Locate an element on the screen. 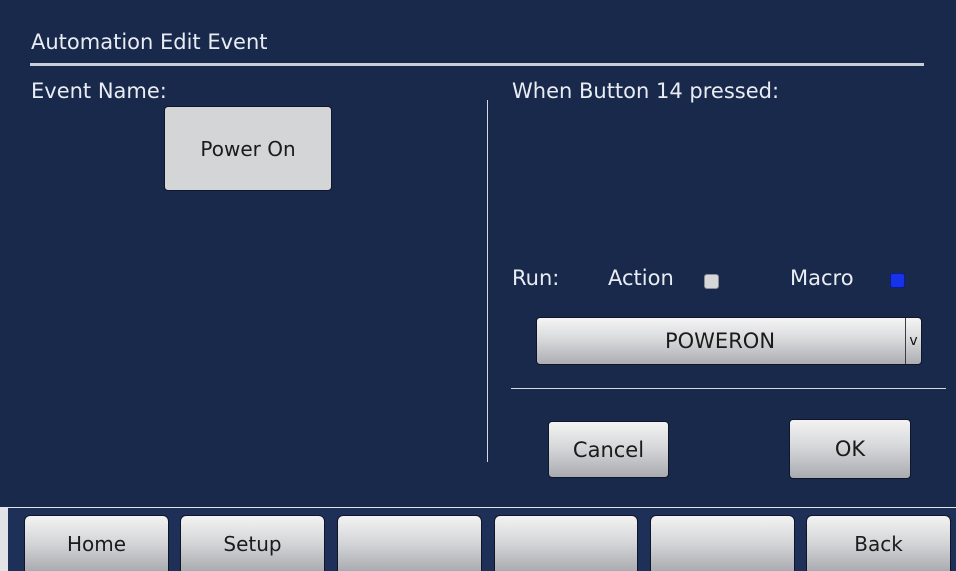 The height and width of the screenshot is (571, 956). ok-button: OK is located at coordinates (850, 449).